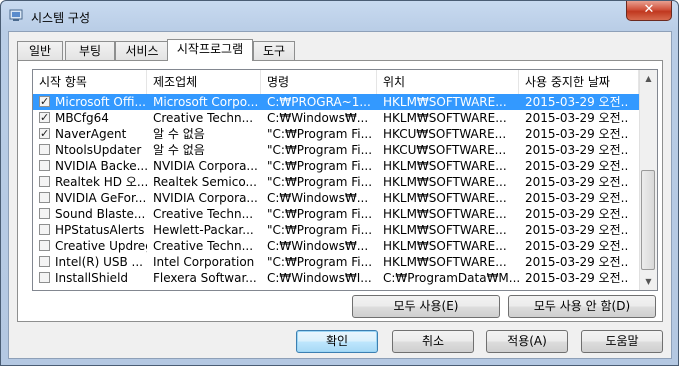 This screenshot has width=679, height=366. What do you see at coordinates (210, 50) in the screenshot?
I see `tab-startup: 시작프로그램` at bounding box center [210, 50].